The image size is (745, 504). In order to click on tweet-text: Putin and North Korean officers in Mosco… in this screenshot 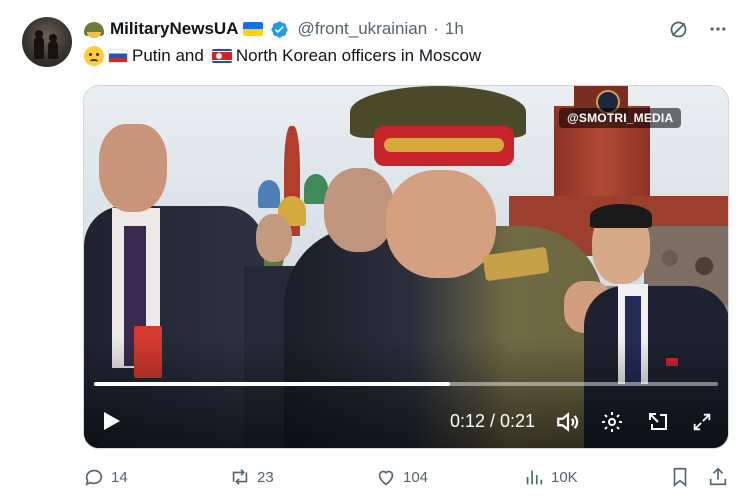, I will do `click(282, 56)`.